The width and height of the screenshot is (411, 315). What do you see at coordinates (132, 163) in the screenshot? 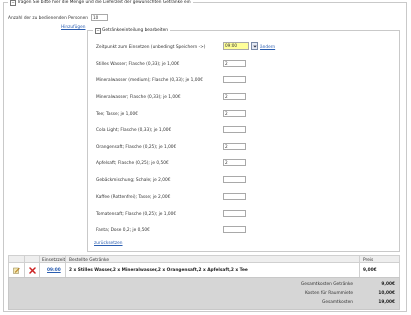
I see `item-label-6: Apfelsaft; Flasche (0,25); je 0,50€` at bounding box center [132, 163].